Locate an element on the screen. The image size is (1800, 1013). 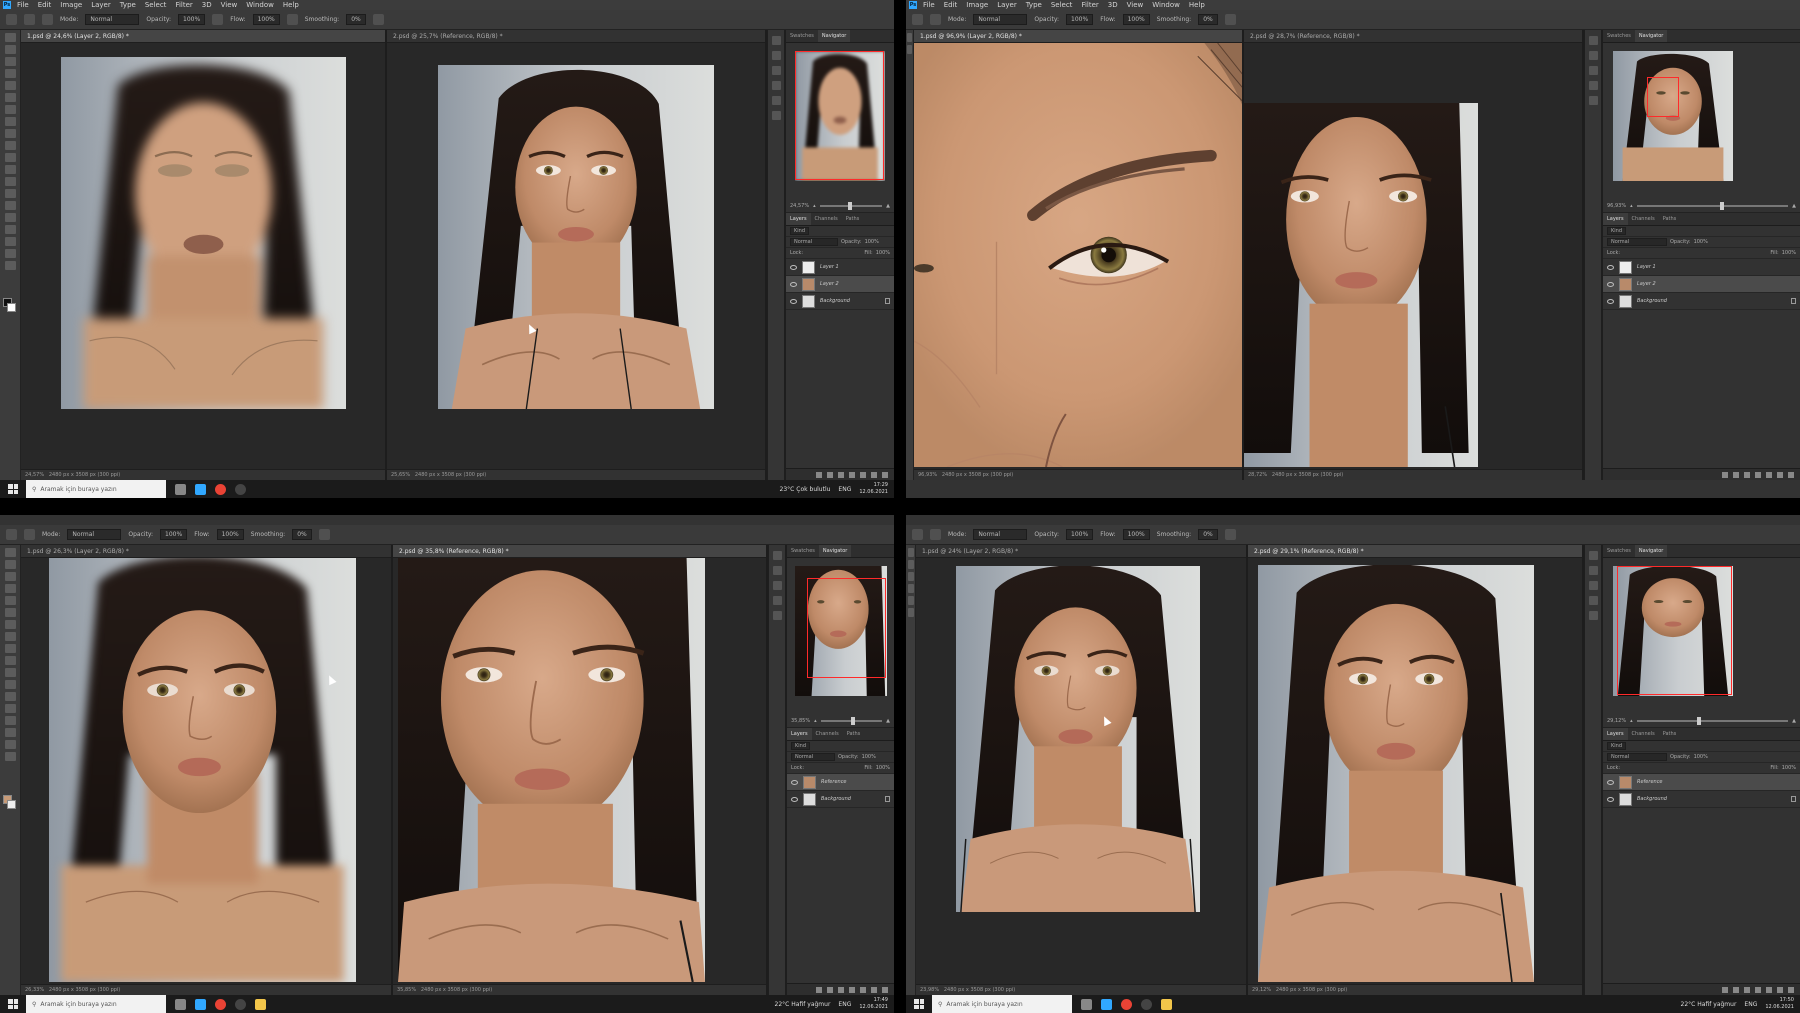
move-tool-icon is located at coordinates (10, 552).